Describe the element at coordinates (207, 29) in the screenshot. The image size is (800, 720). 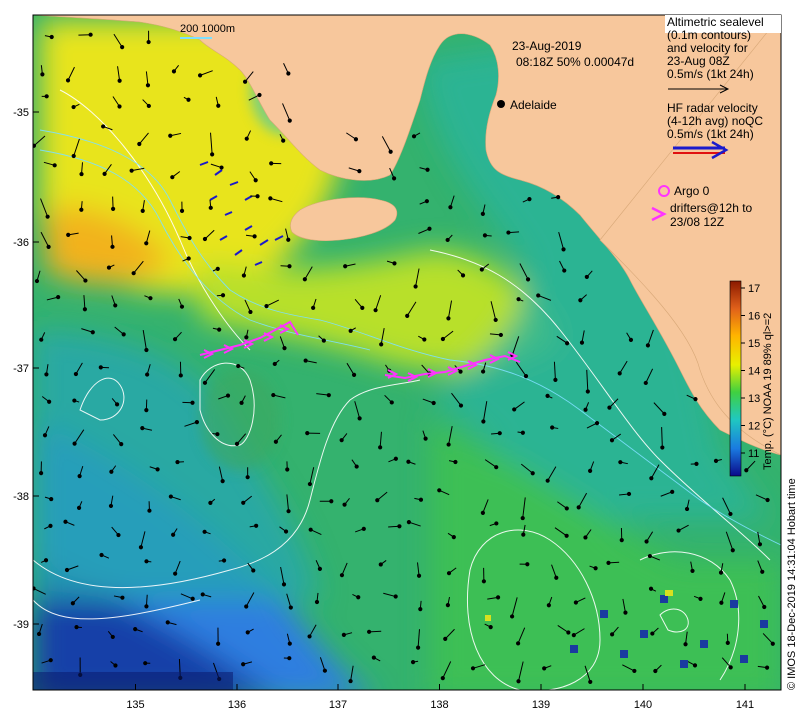
I see `scale-bar-label: 200 1000m` at that location.